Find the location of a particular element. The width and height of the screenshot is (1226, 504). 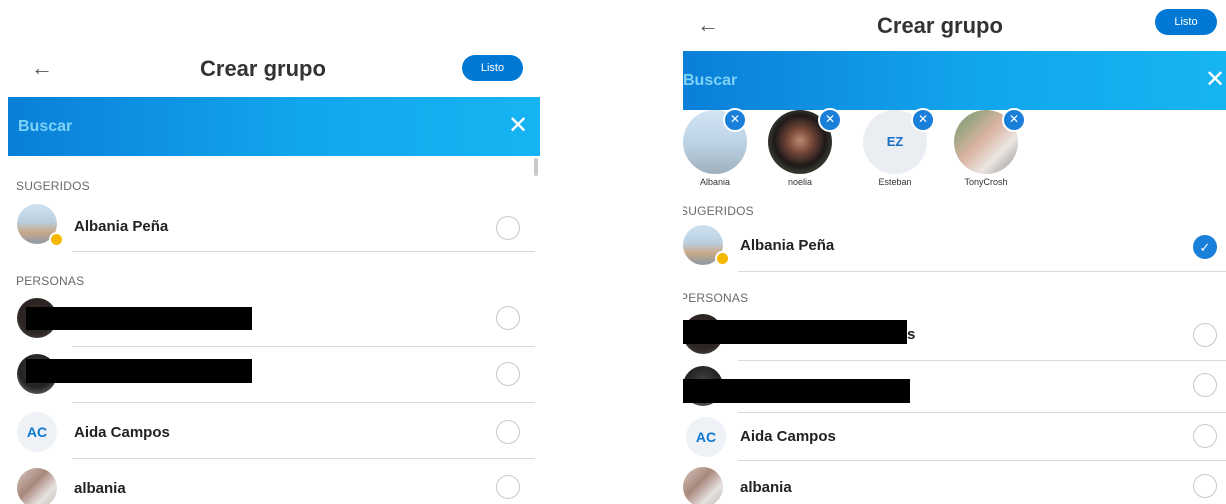

selected-chip: noelia ✕ is located at coordinates (804, 147).